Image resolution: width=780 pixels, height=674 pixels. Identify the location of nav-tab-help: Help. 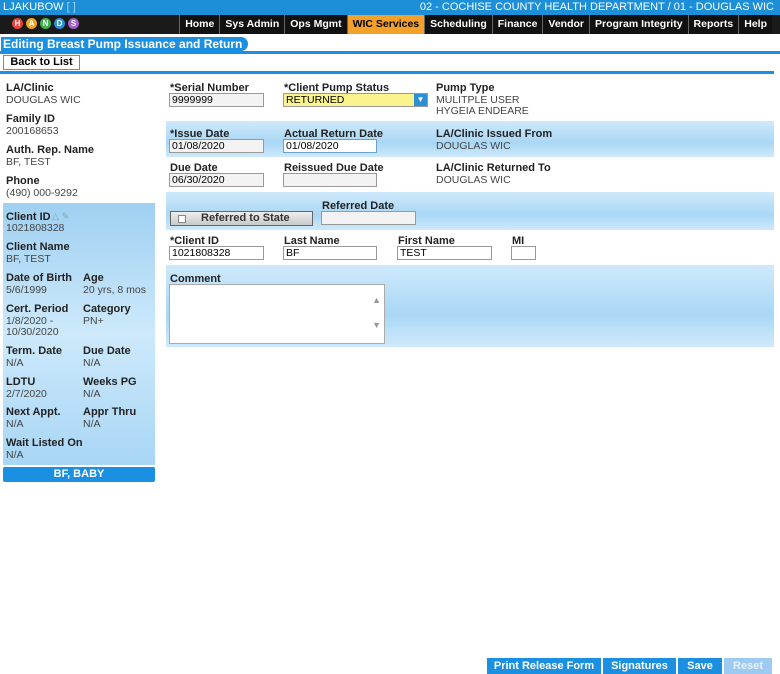
(755, 24).